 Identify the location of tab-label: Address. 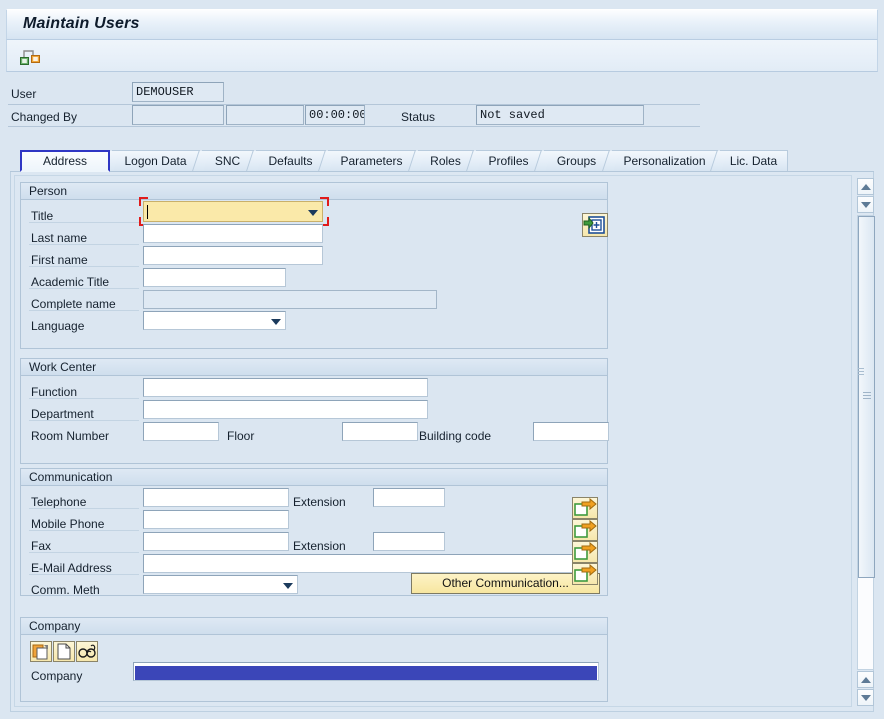
(65, 161).